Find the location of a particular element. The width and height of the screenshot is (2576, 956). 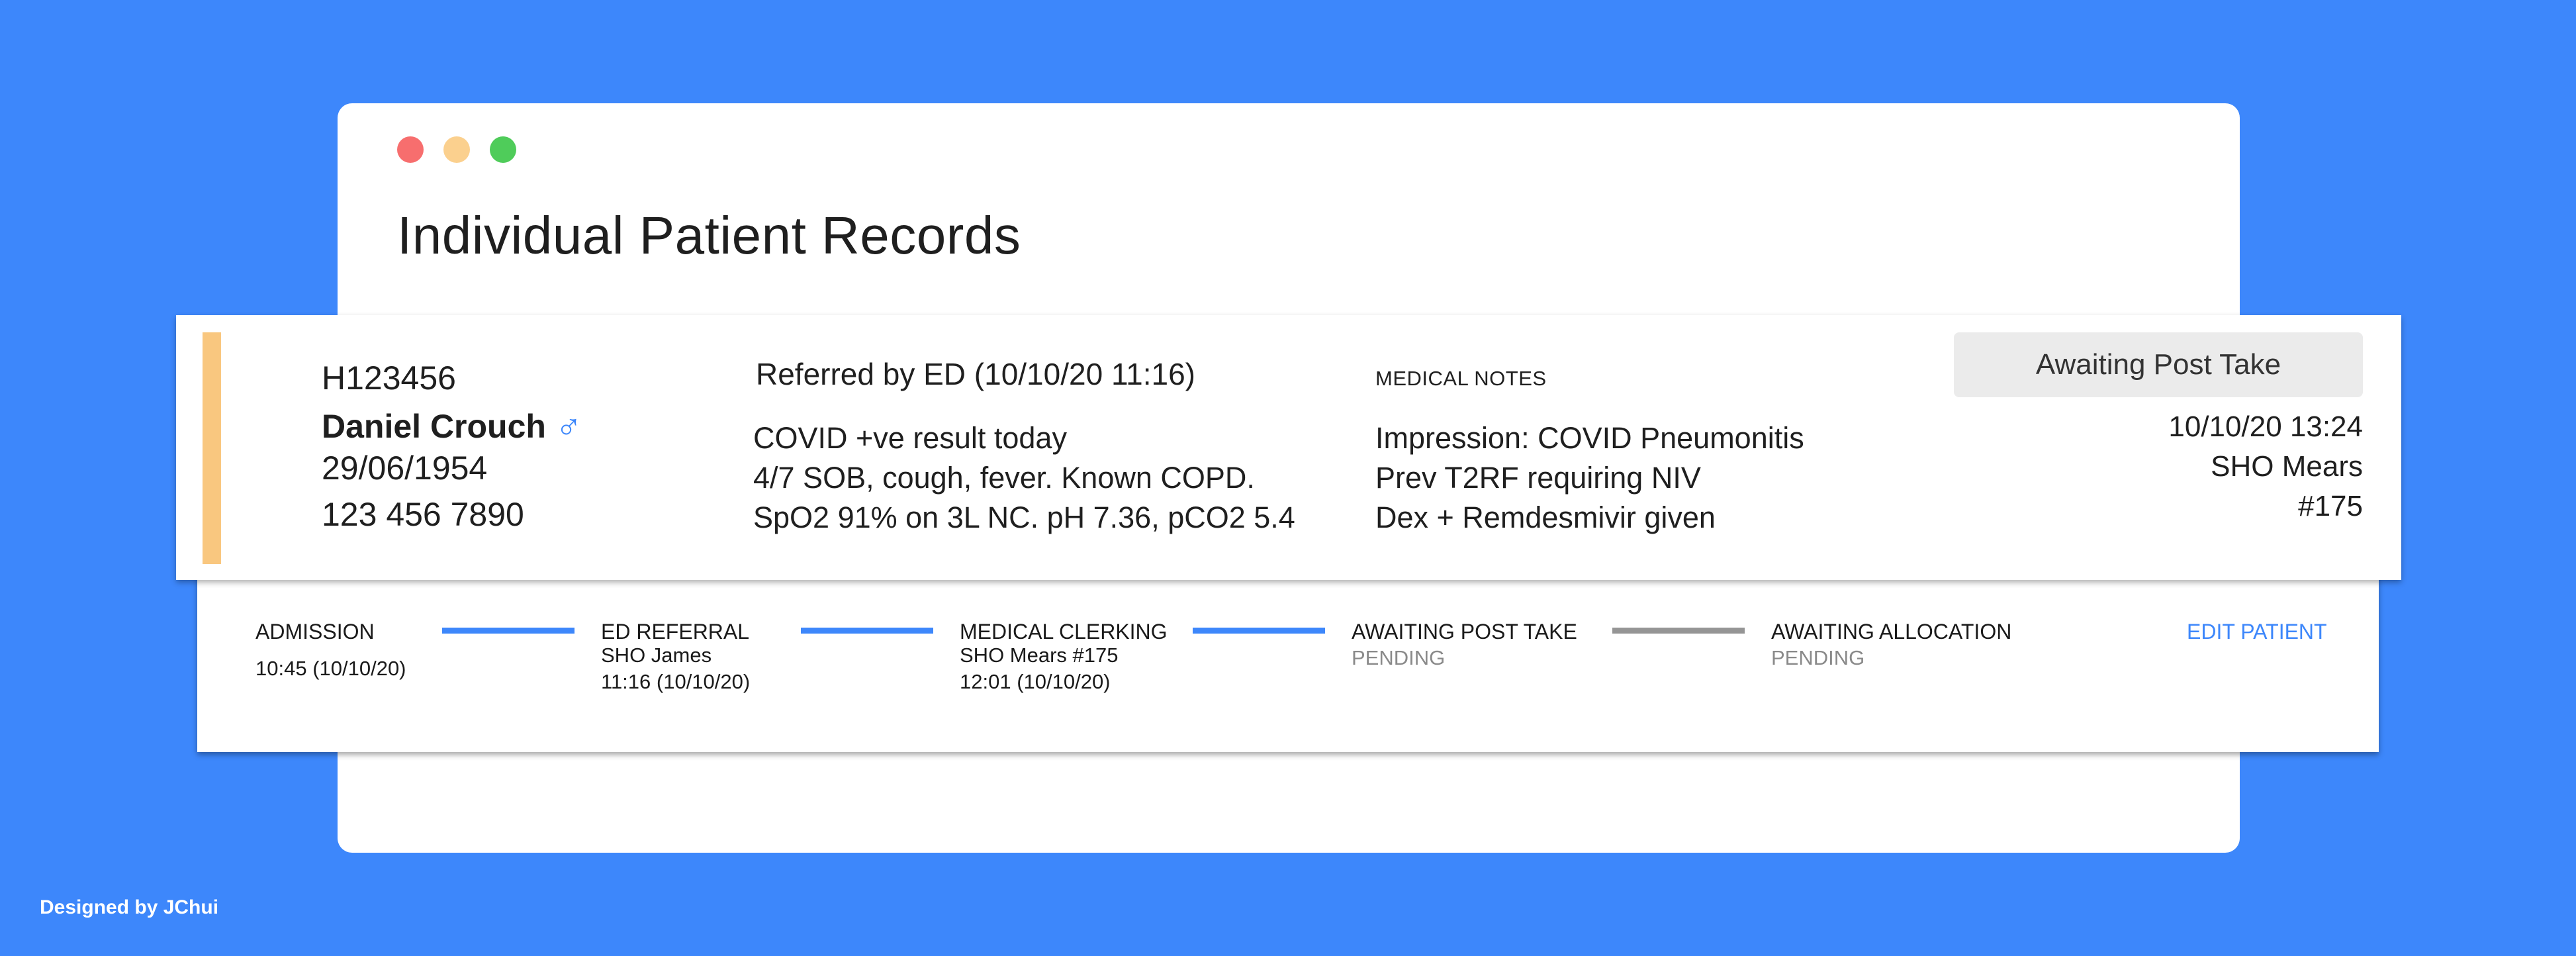

maximize-window-button is located at coordinates (503, 150).